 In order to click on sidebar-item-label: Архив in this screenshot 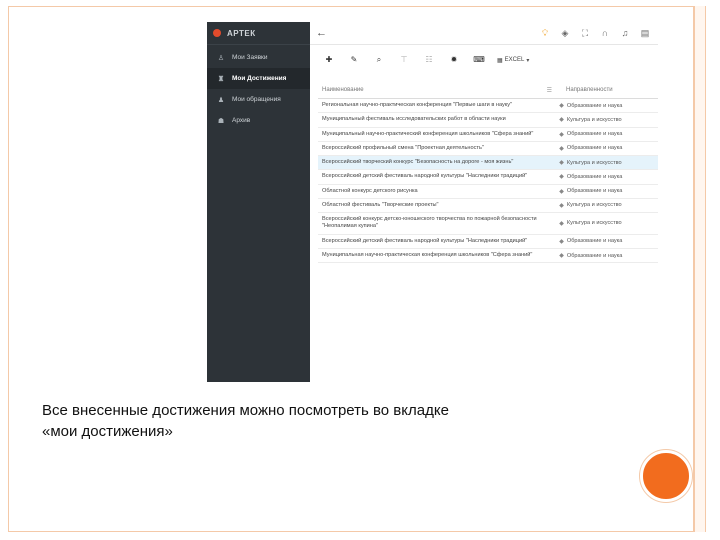, I will do `click(241, 120)`.